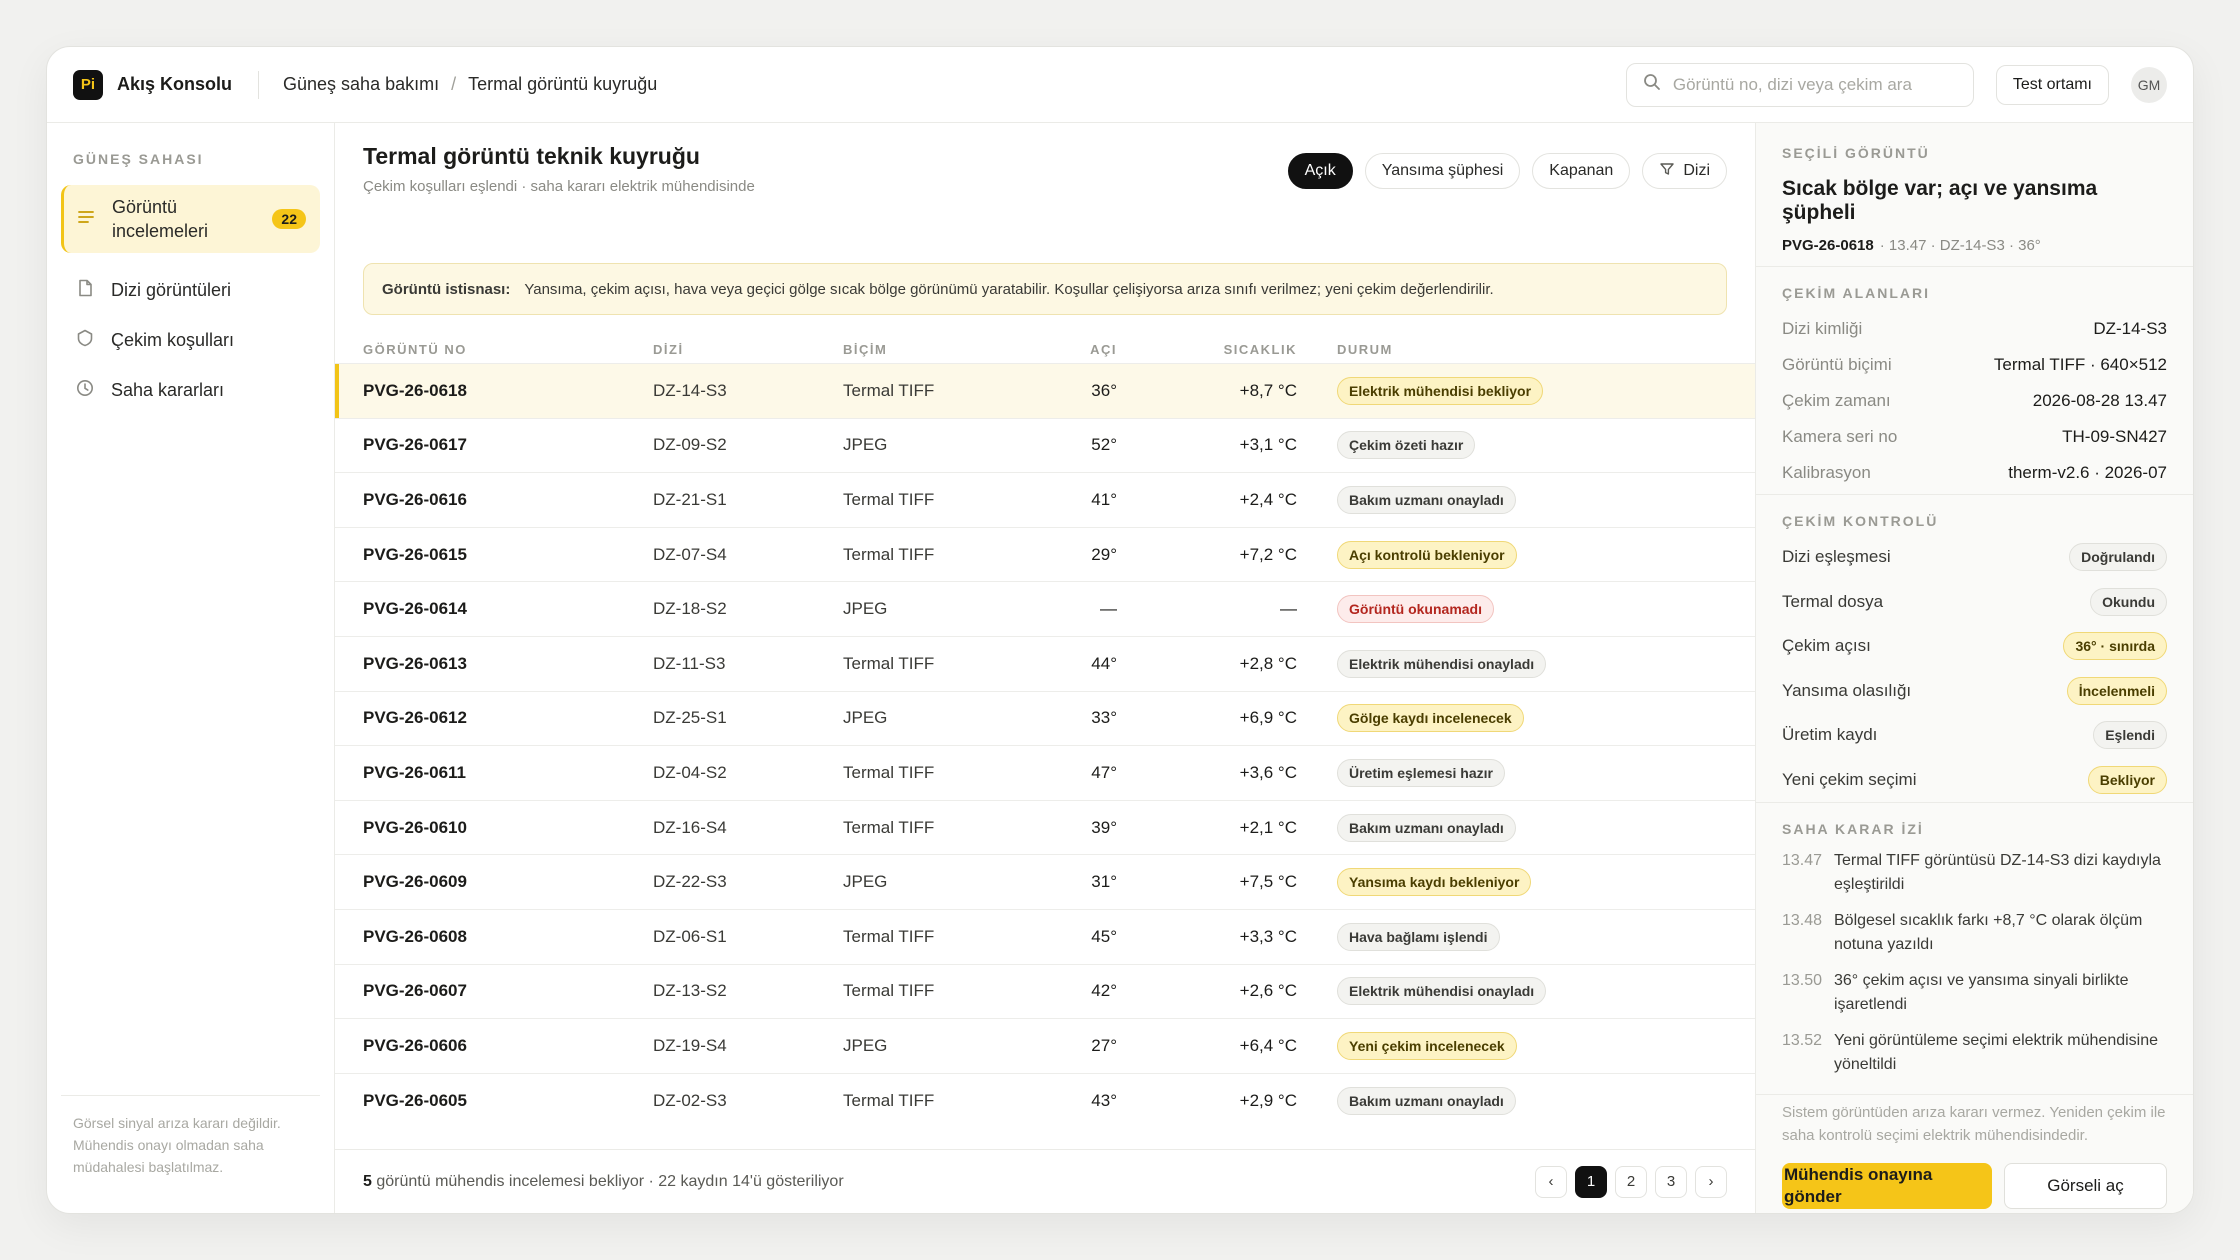  What do you see at coordinates (1711, 1181) in the screenshot?
I see `next-page-button: ›` at bounding box center [1711, 1181].